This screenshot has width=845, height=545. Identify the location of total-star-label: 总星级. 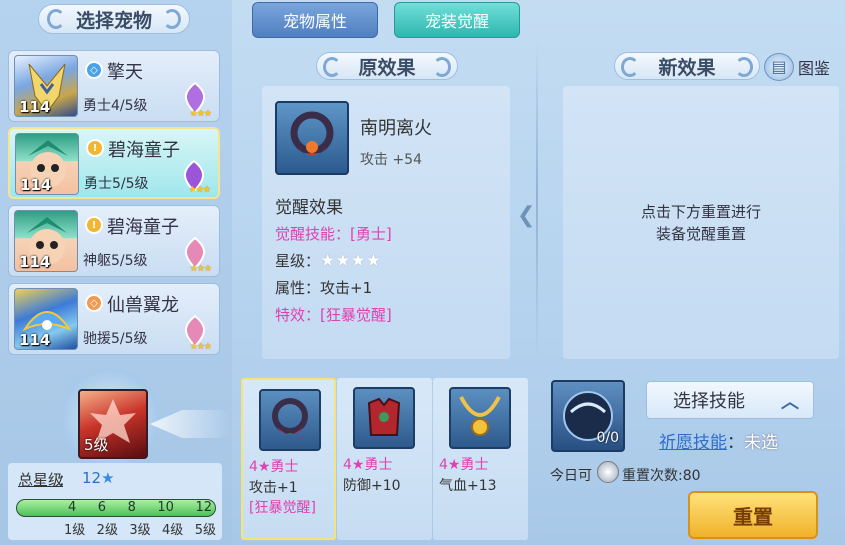
(41, 480).